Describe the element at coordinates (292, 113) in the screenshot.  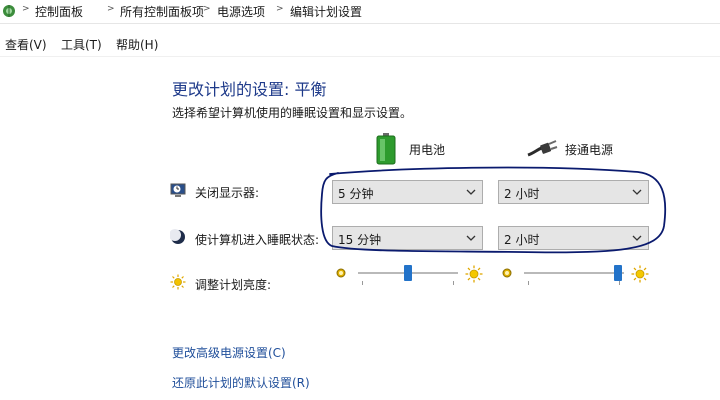
I see `page-subtitle: 选择希望计算机使用的睡眠设置和显示设置。` at that location.